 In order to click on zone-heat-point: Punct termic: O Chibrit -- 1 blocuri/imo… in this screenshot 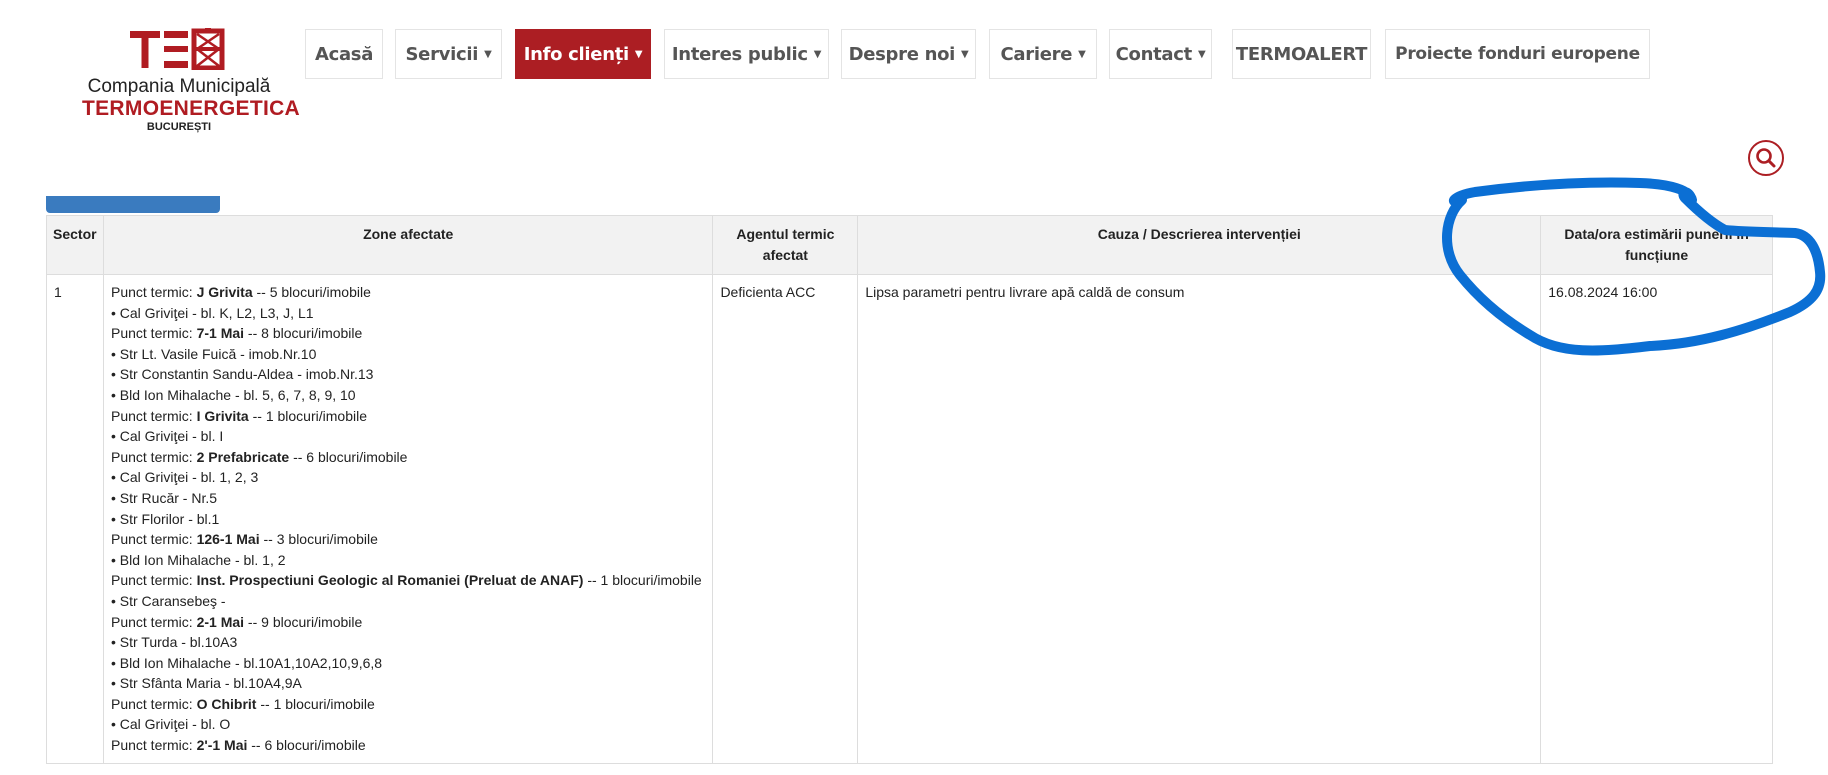, I will do `click(242, 703)`.